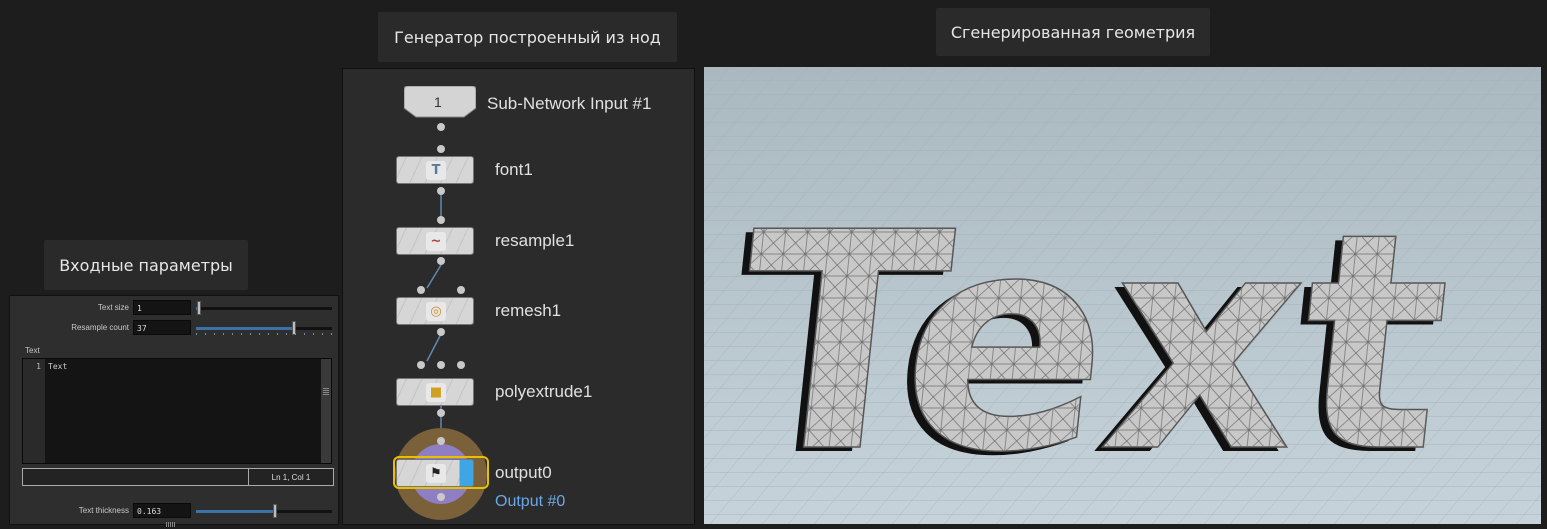  I want to click on node-polyextrude1: ■, so click(435, 392).